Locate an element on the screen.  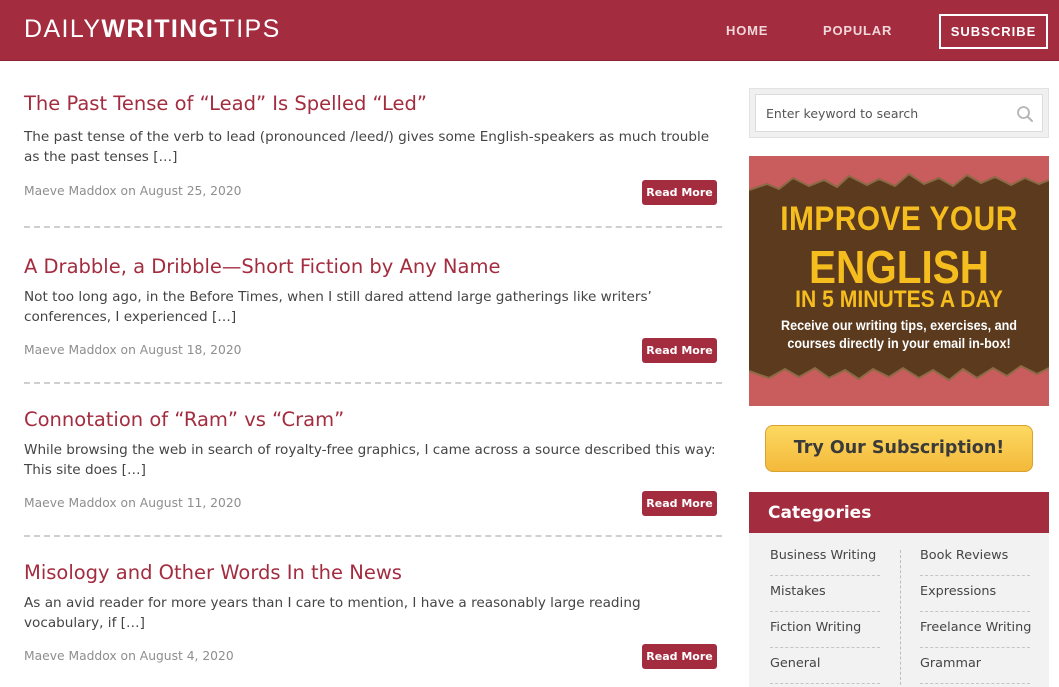
try-subscription-button: Try Our Subscription! is located at coordinates (899, 448).